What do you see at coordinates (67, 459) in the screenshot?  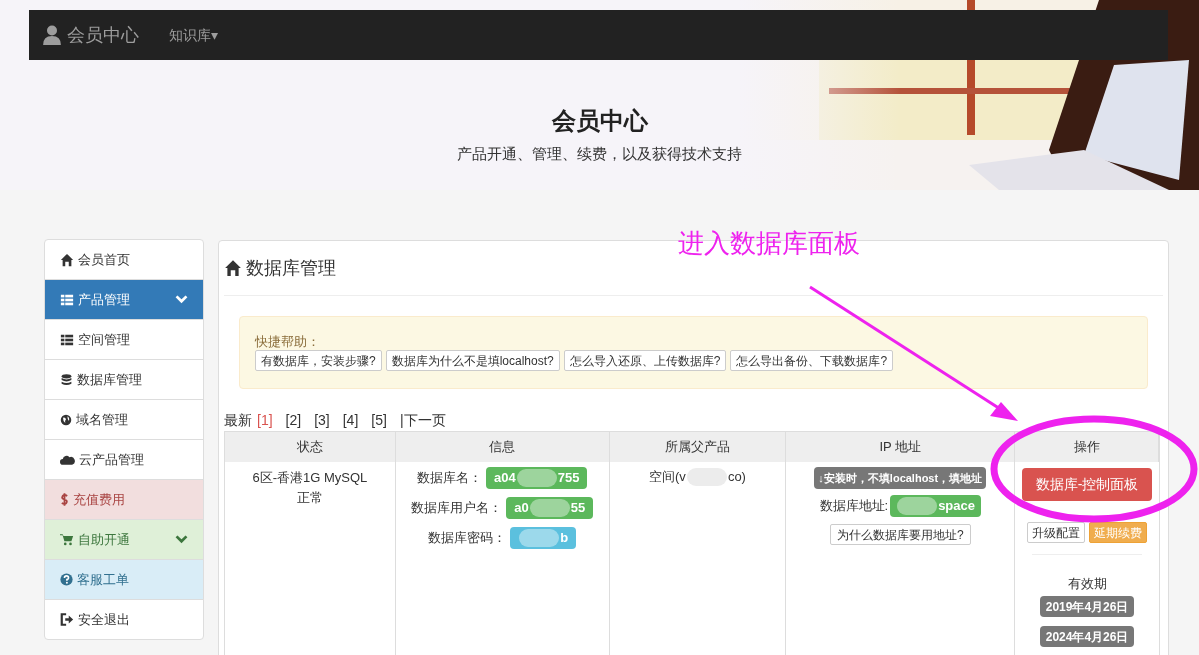 I see `cloud-icon` at bounding box center [67, 459].